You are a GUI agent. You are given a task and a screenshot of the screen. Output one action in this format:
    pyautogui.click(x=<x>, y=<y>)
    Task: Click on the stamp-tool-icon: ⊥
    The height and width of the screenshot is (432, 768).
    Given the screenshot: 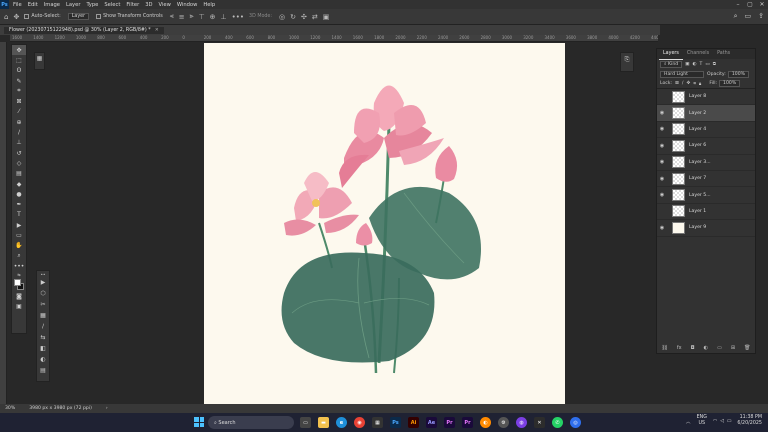 What is the action you would take?
    pyautogui.click(x=19, y=143)
    